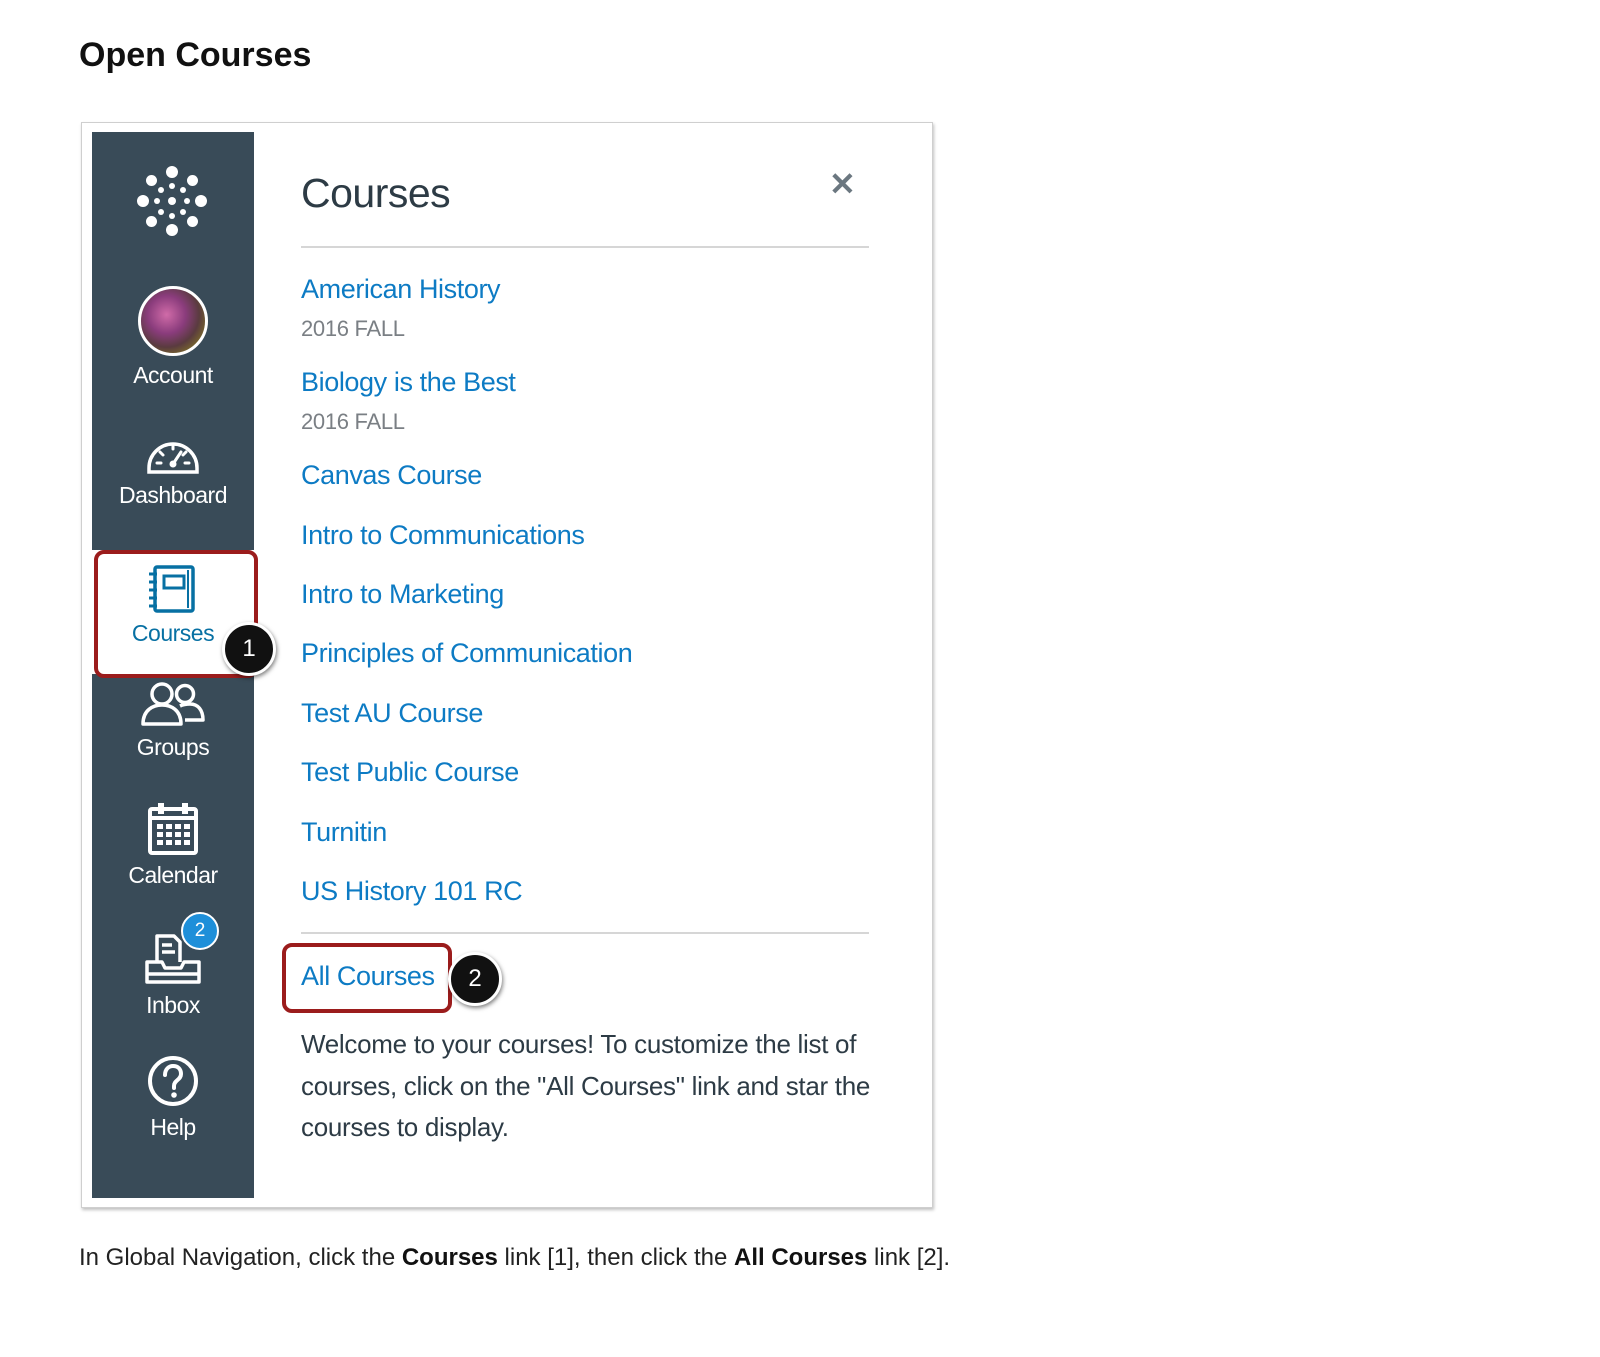 This screenshot has width=1600, height=1357. Describe the element at coordinates (401, 289) in the screenshot. I see `course-link: American History` at that location.